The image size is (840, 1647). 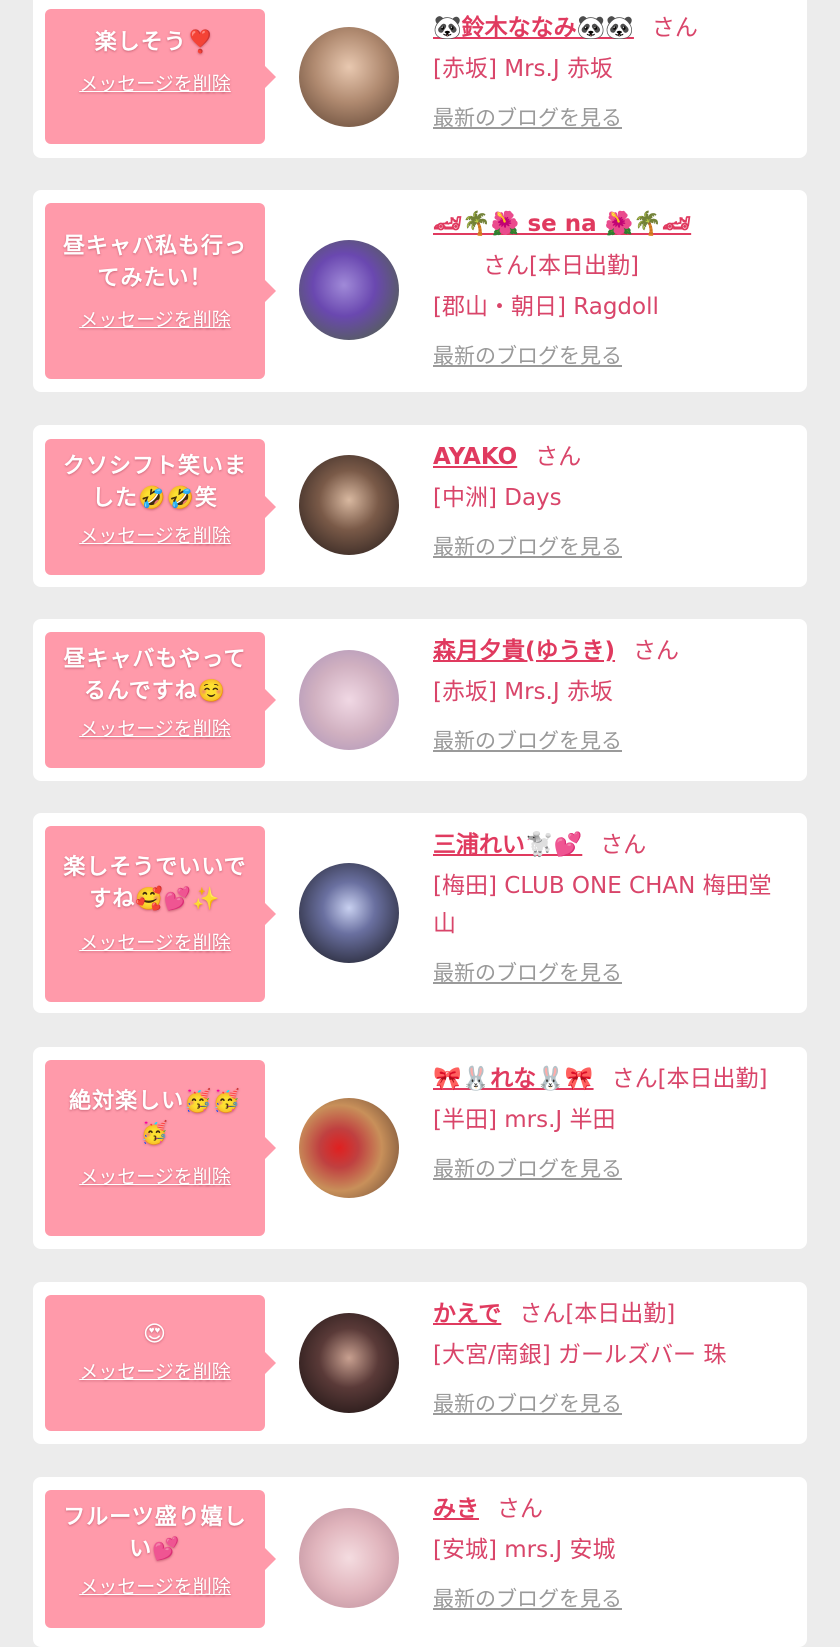 I want to click on cast-info: 🐼鈴木ななみ🐼🐼 さん [赤坂] Mrs.J 赤坂 最新のブログを見る, so click(x=613, y=70).